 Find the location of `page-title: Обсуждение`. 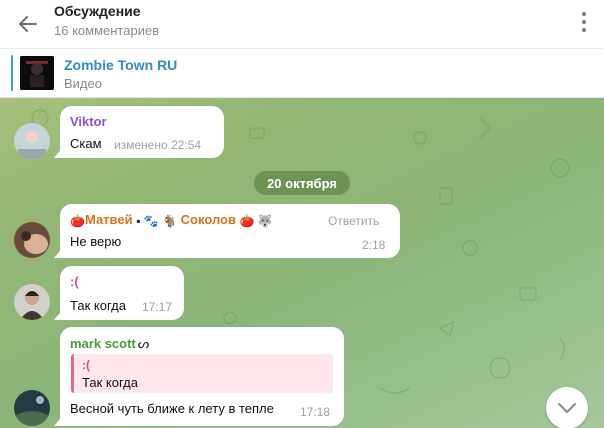

page-title: Обсуждение is located at coordinates (97, 11).